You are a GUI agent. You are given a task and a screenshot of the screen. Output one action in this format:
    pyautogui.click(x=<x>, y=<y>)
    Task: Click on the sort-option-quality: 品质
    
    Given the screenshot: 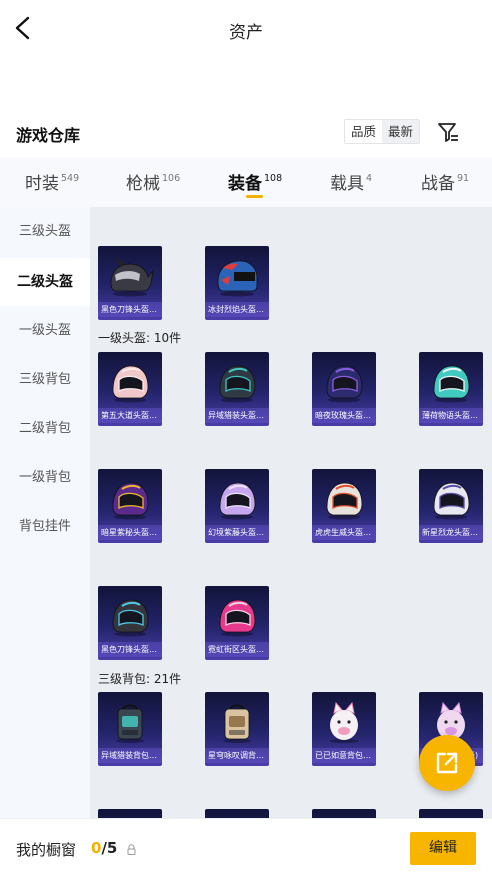 What is the action you would take?
    pyautogui.click(x=364, y=131)
    